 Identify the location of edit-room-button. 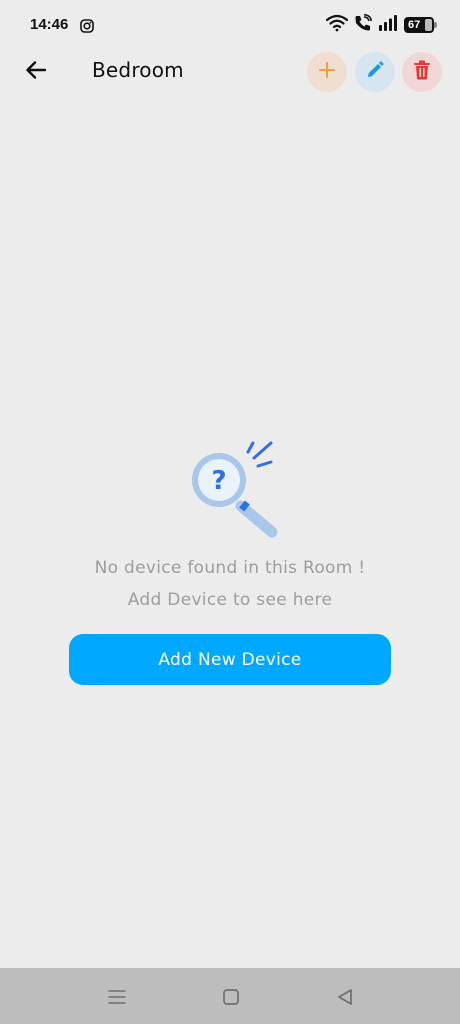
(375, 72).